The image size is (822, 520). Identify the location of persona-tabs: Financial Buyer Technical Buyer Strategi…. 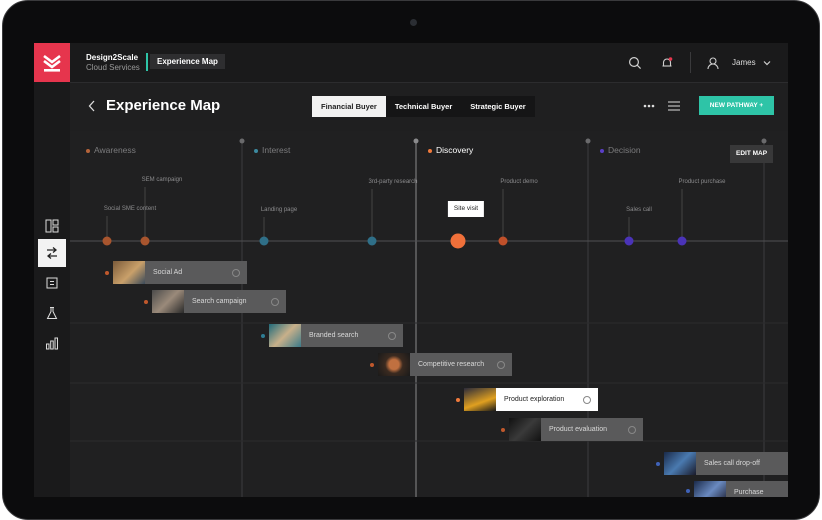
(423, 106).